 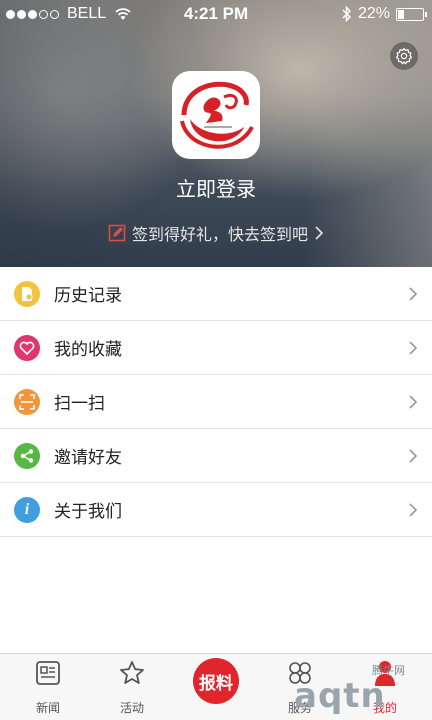 I want to click on services-icon, so click(x=300, y=673).